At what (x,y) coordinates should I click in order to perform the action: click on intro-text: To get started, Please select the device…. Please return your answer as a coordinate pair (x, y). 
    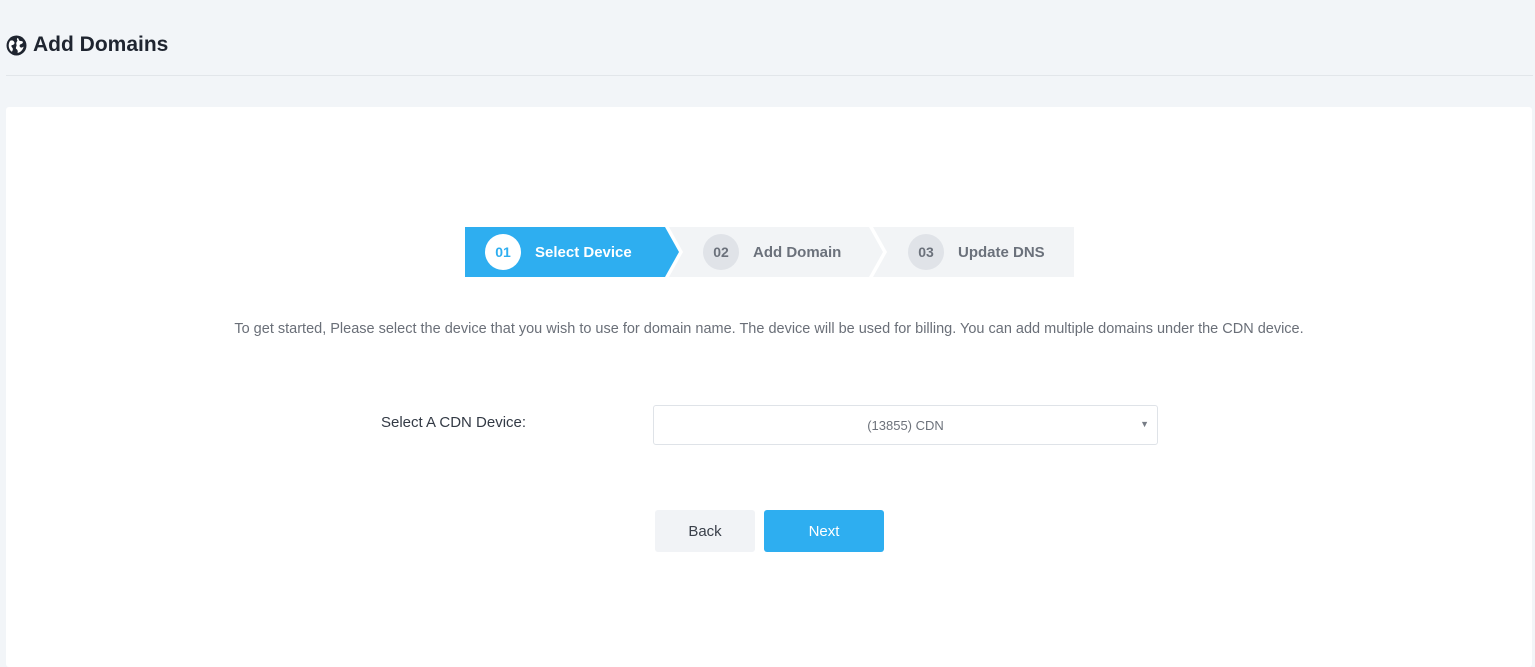
    Looking at the image, I should click on (769, 329).